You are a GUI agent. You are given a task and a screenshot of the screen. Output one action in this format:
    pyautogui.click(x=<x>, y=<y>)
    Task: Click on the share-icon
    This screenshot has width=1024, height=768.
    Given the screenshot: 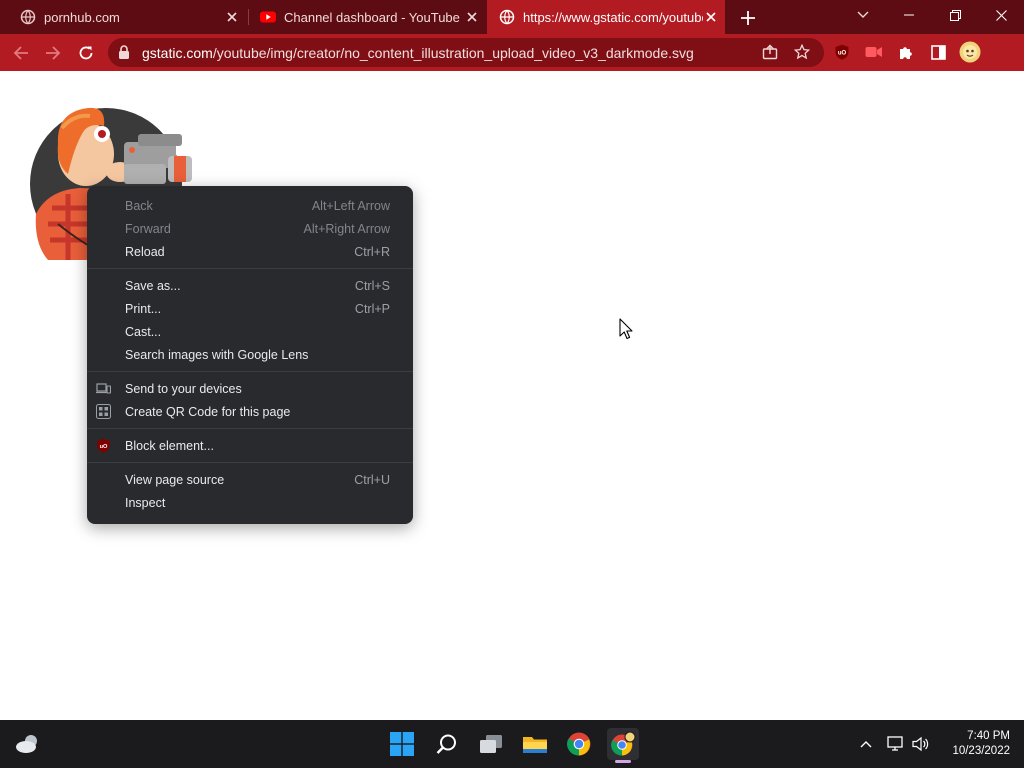 What is the action you would take?
    pyautogui.click(x=770, y=52)
    